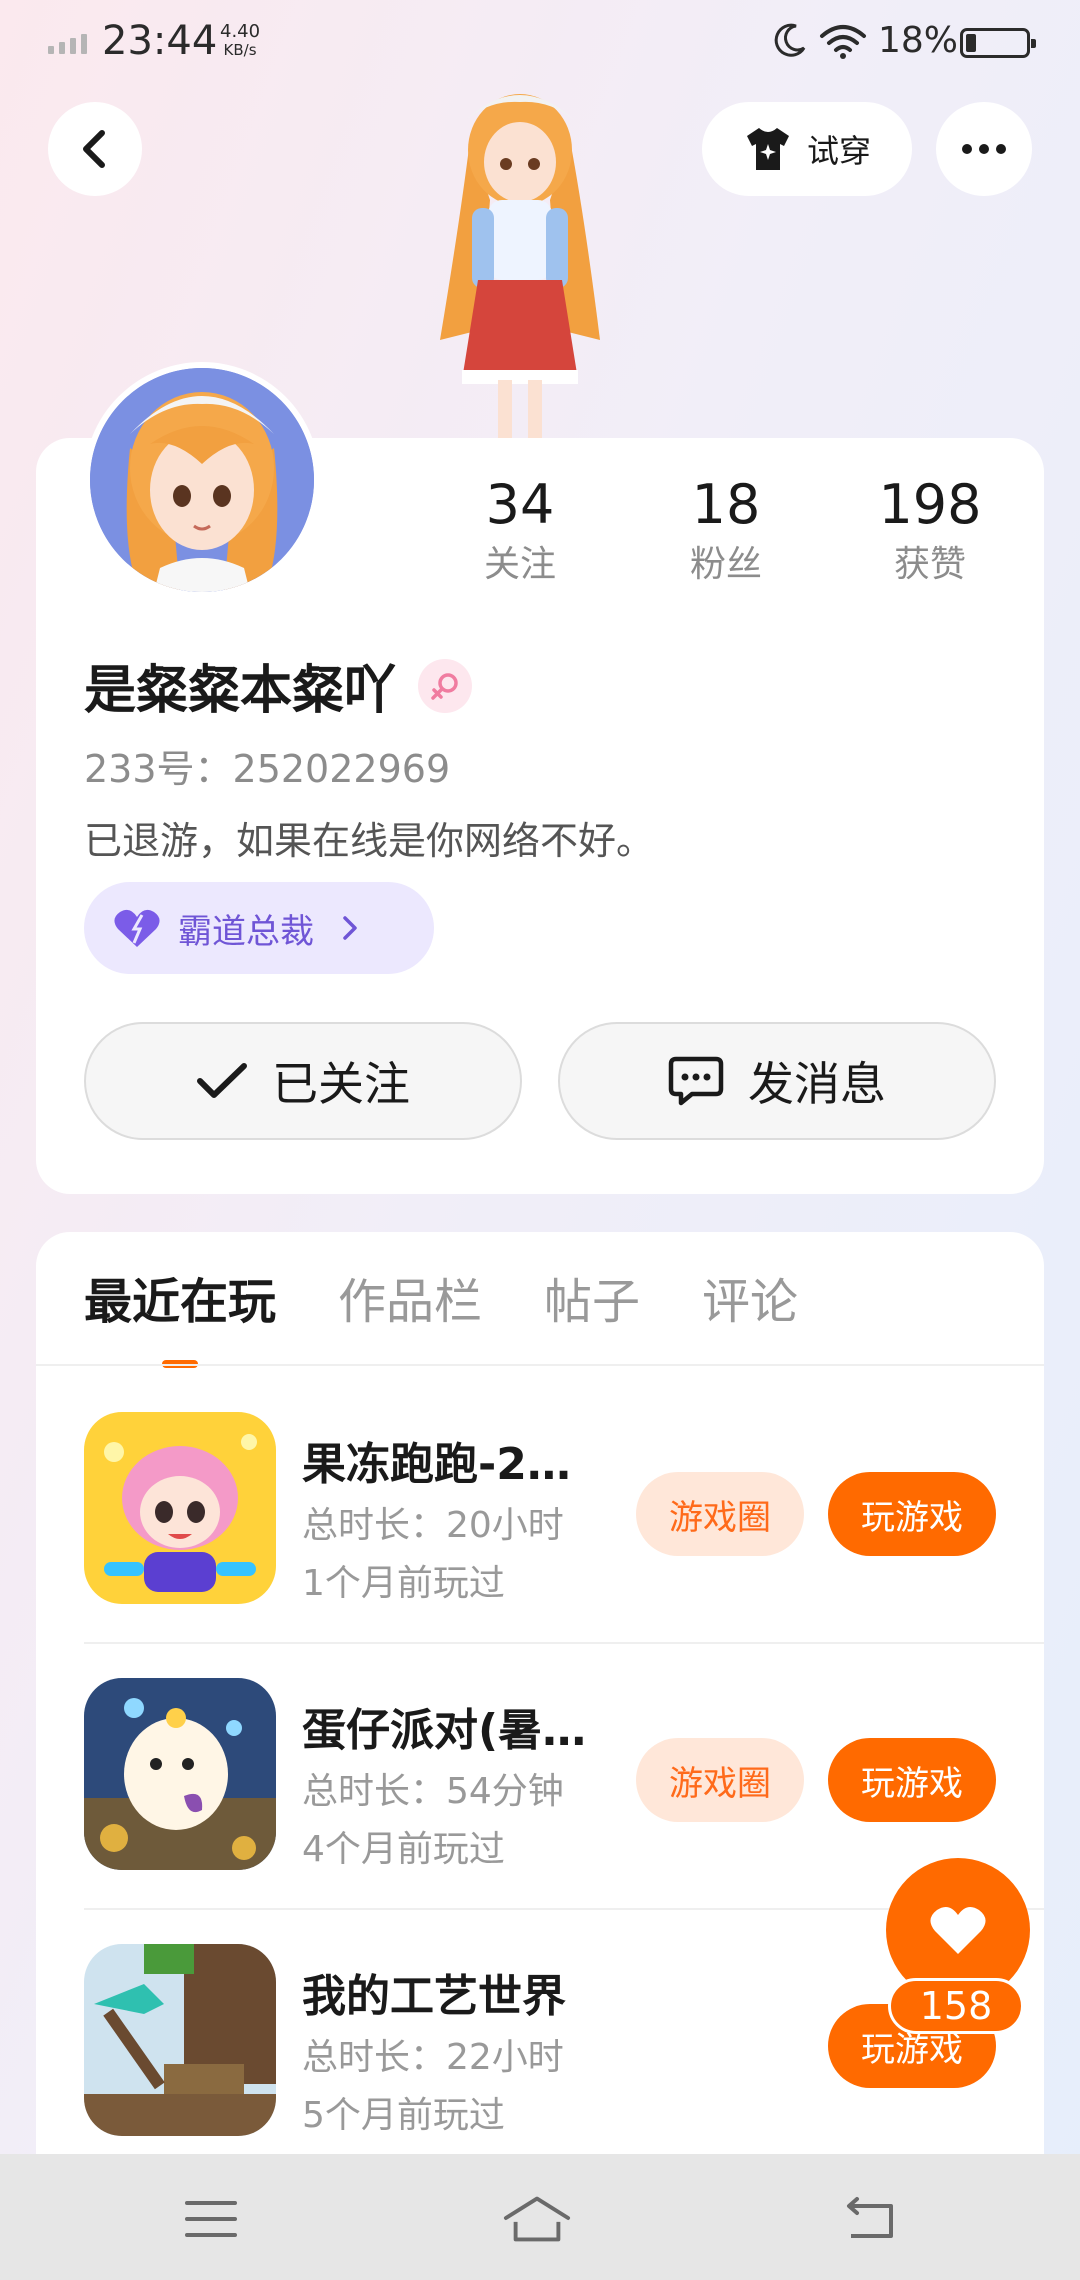  I want to click on battery-icon, so click(998, 43).